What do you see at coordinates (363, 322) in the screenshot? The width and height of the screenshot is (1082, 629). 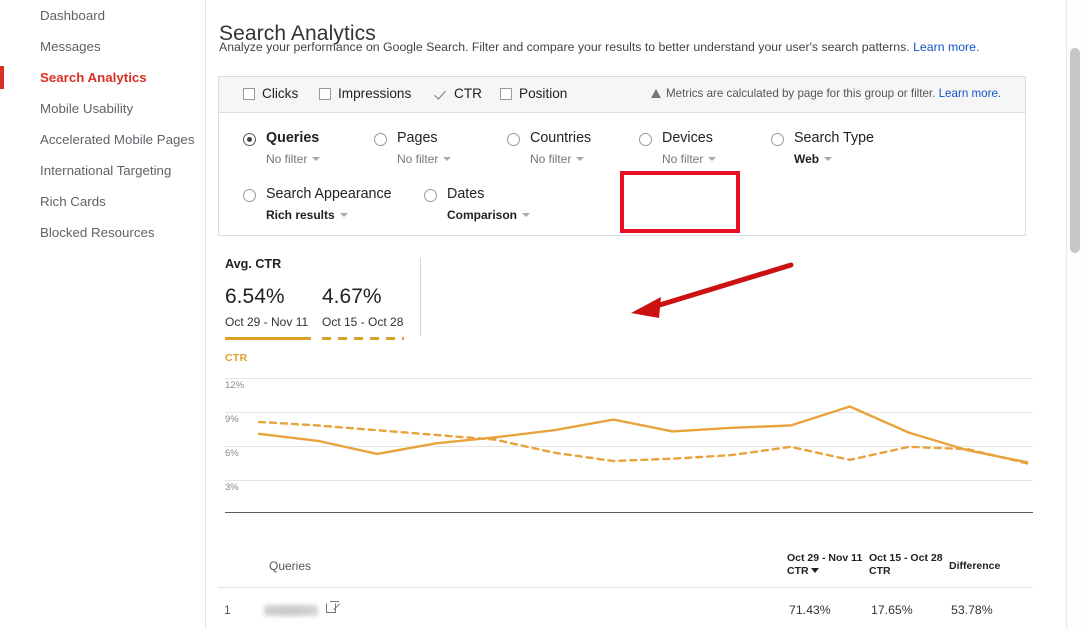 I see `summary-previous-range: Oct 15 - Oct 28` at bounding box center [363, 322].